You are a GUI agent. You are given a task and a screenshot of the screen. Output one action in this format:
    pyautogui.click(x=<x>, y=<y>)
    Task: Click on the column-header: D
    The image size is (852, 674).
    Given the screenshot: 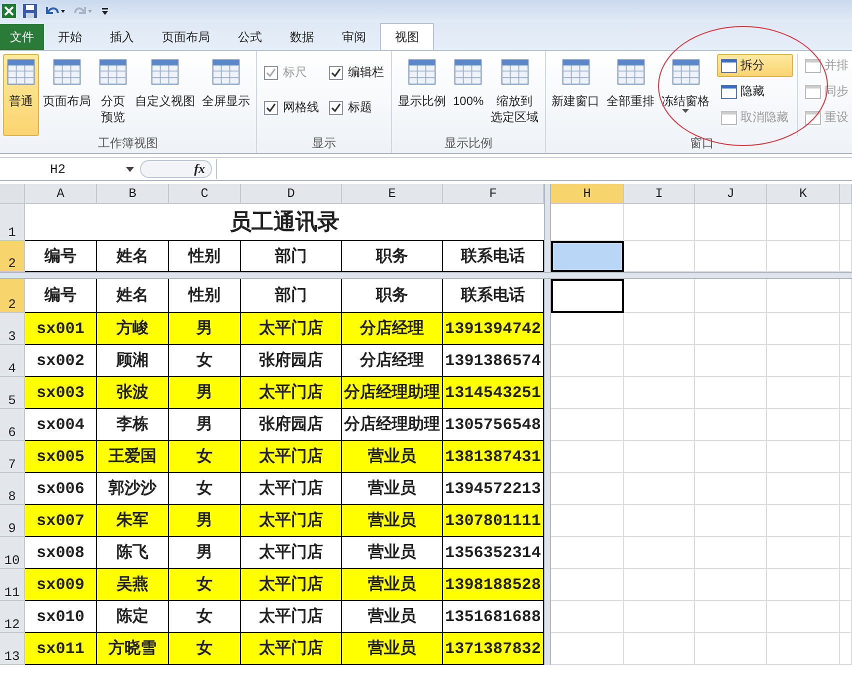 What is the action you would take?
    pyautogui.click(x=291, y=194)
    